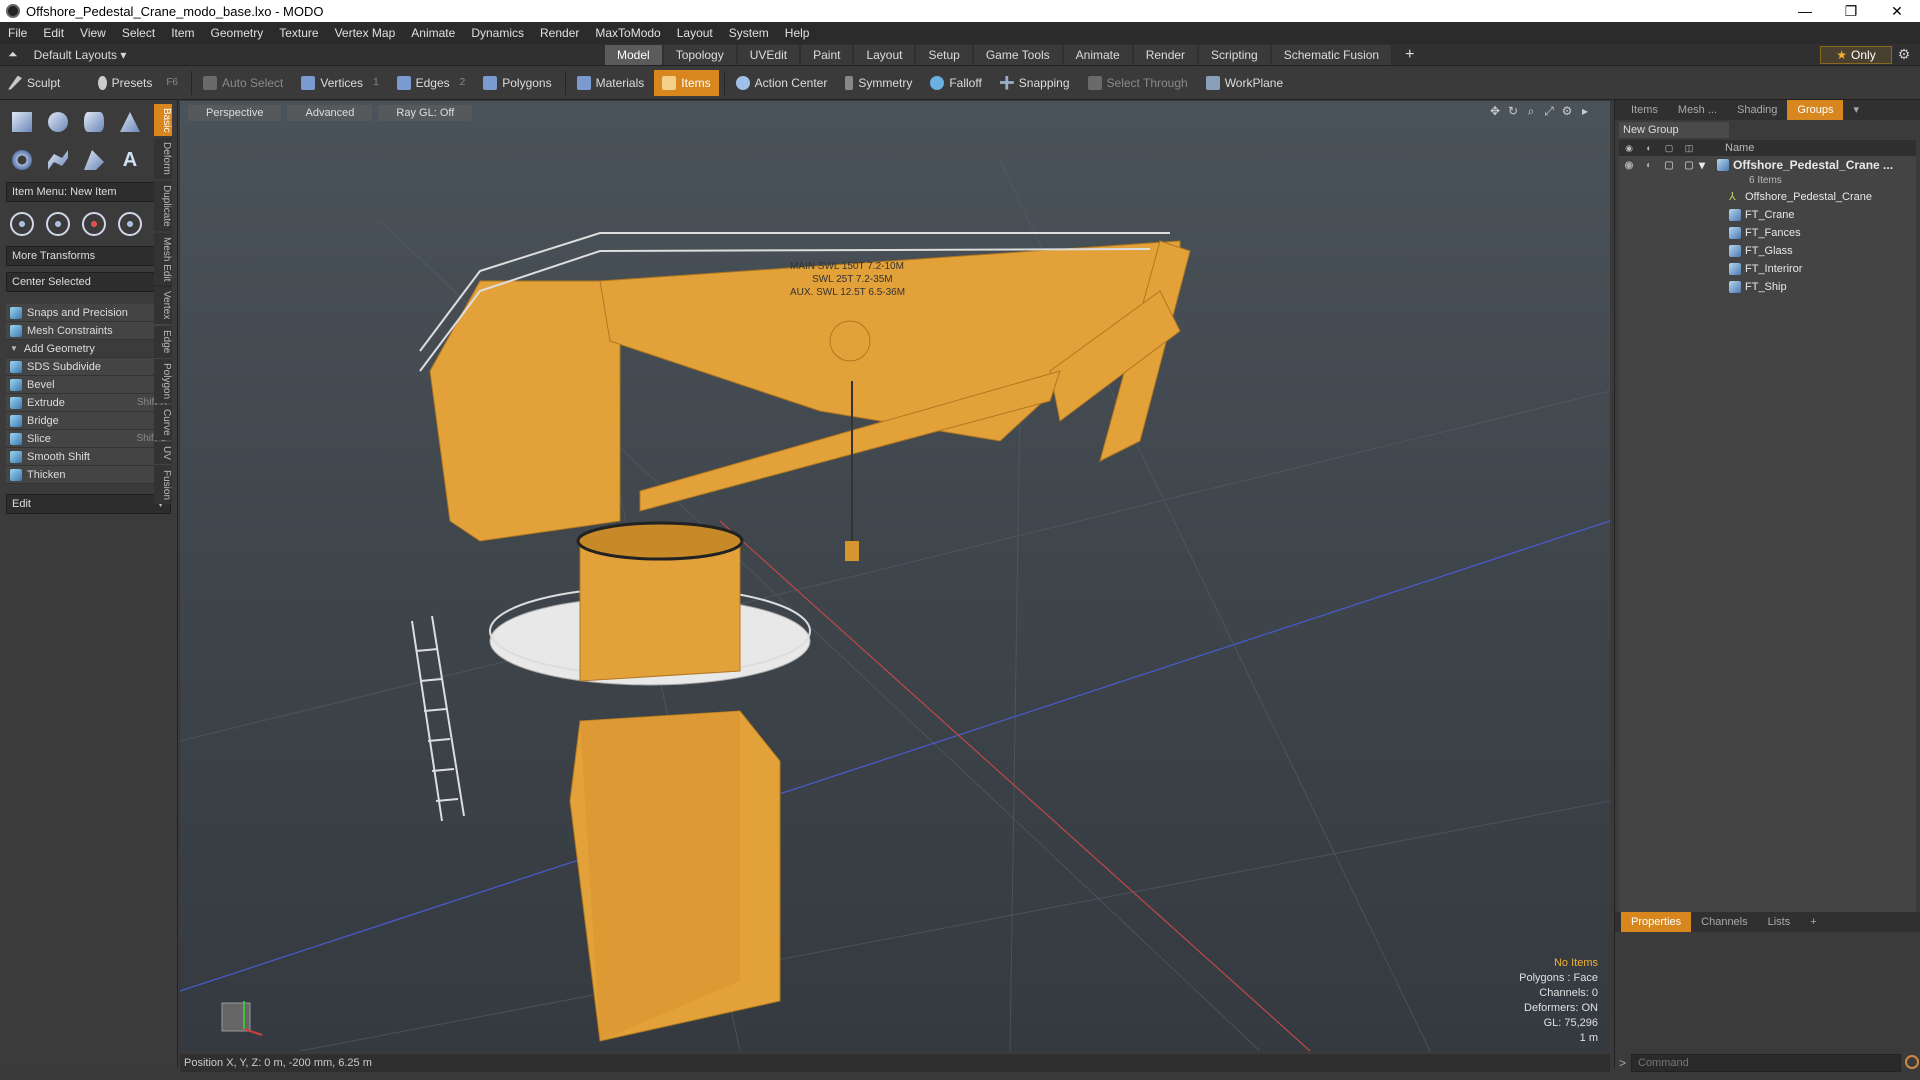  Describe the element at coordinates (17, 33) in the screenshot. I see `menu-file: File` at that location.